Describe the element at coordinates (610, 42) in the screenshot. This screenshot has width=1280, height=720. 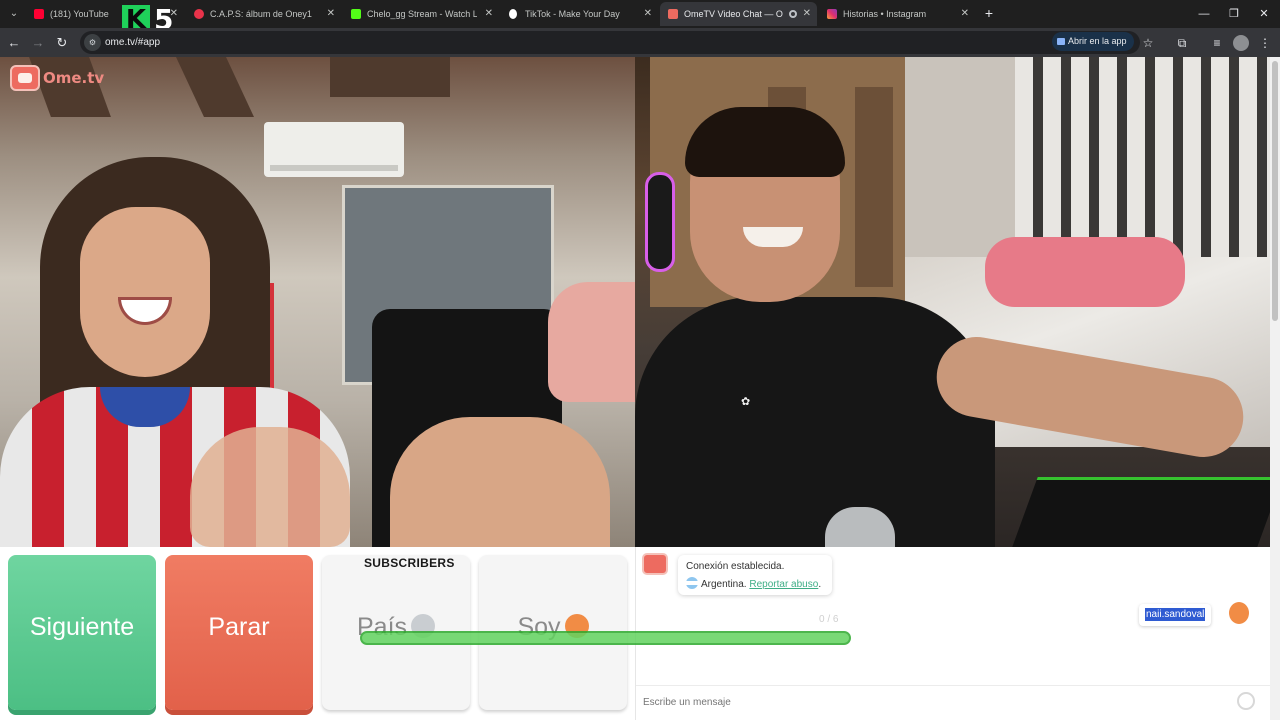
I see `address-bar: ⚙ ome.tv/#app` at that location.